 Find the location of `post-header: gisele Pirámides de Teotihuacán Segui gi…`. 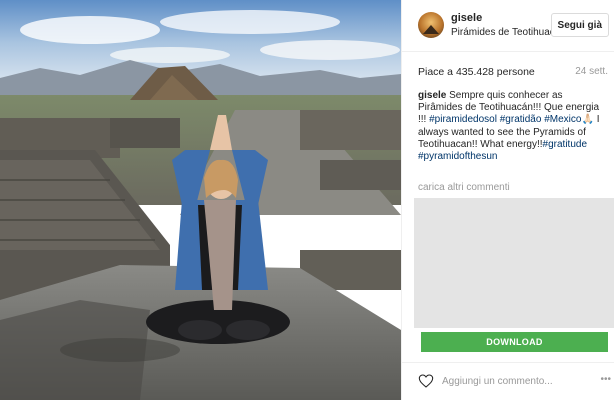

post-header: gisele Pirámides de Teotihuacán Segui gi… is located at coordinates (508, 26).